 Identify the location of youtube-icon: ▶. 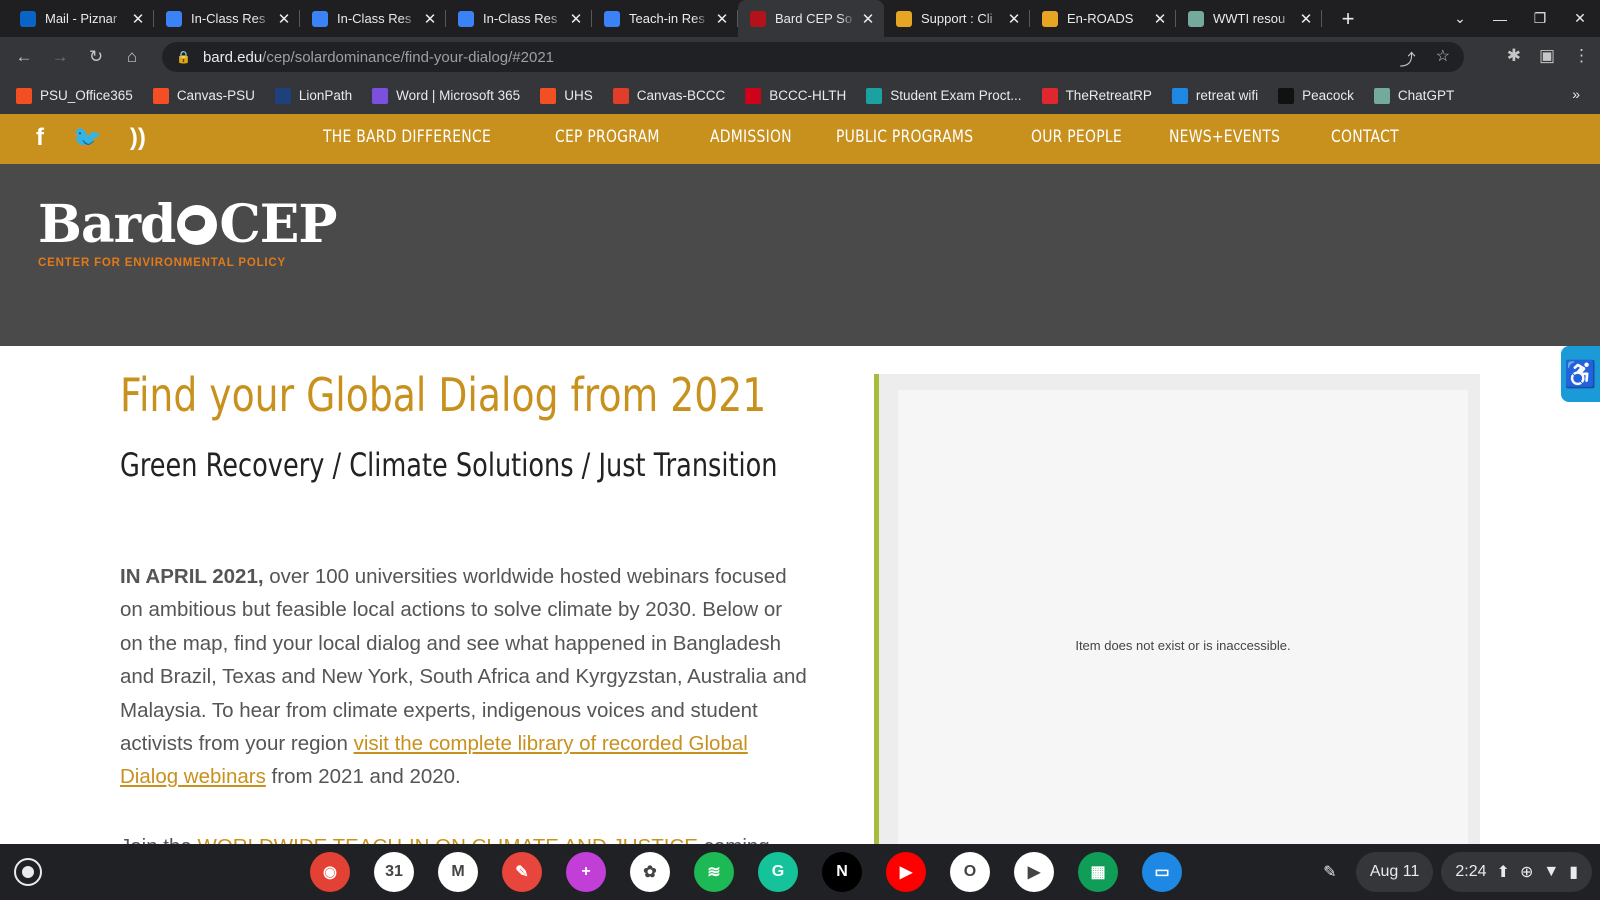
(906, 872).